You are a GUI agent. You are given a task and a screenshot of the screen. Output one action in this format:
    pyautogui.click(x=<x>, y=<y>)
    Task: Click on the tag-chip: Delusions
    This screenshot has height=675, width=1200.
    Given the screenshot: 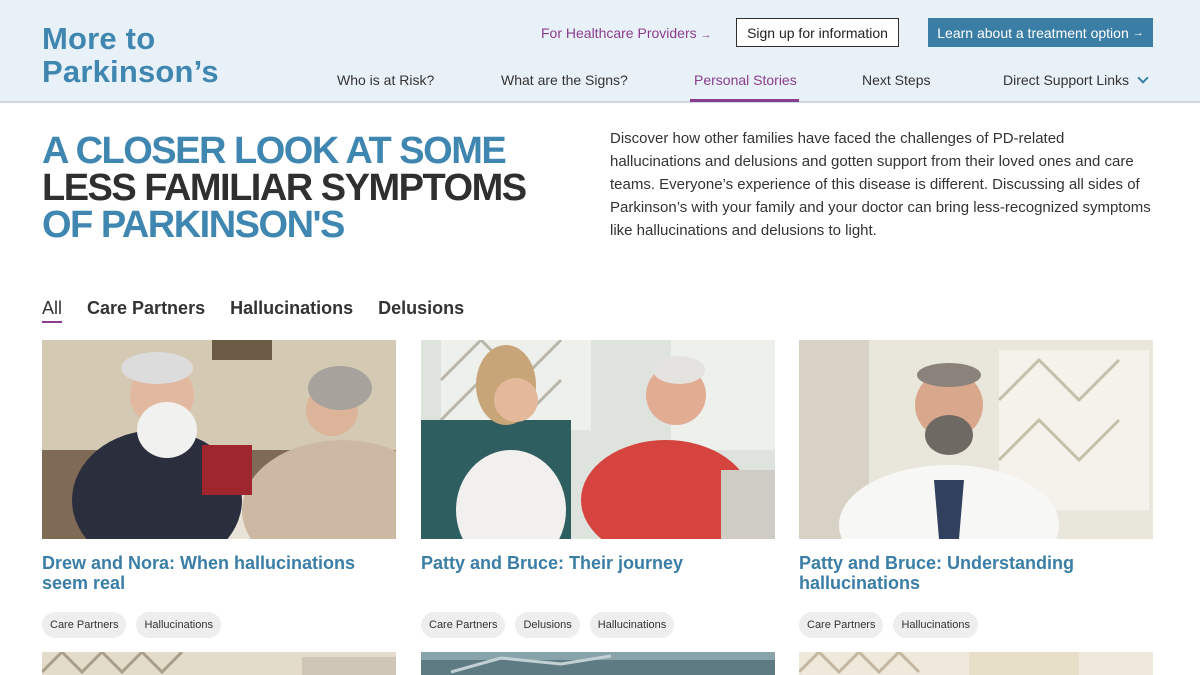 What is the action you would take?
    pyautogui.click(x=547, y=625)
    